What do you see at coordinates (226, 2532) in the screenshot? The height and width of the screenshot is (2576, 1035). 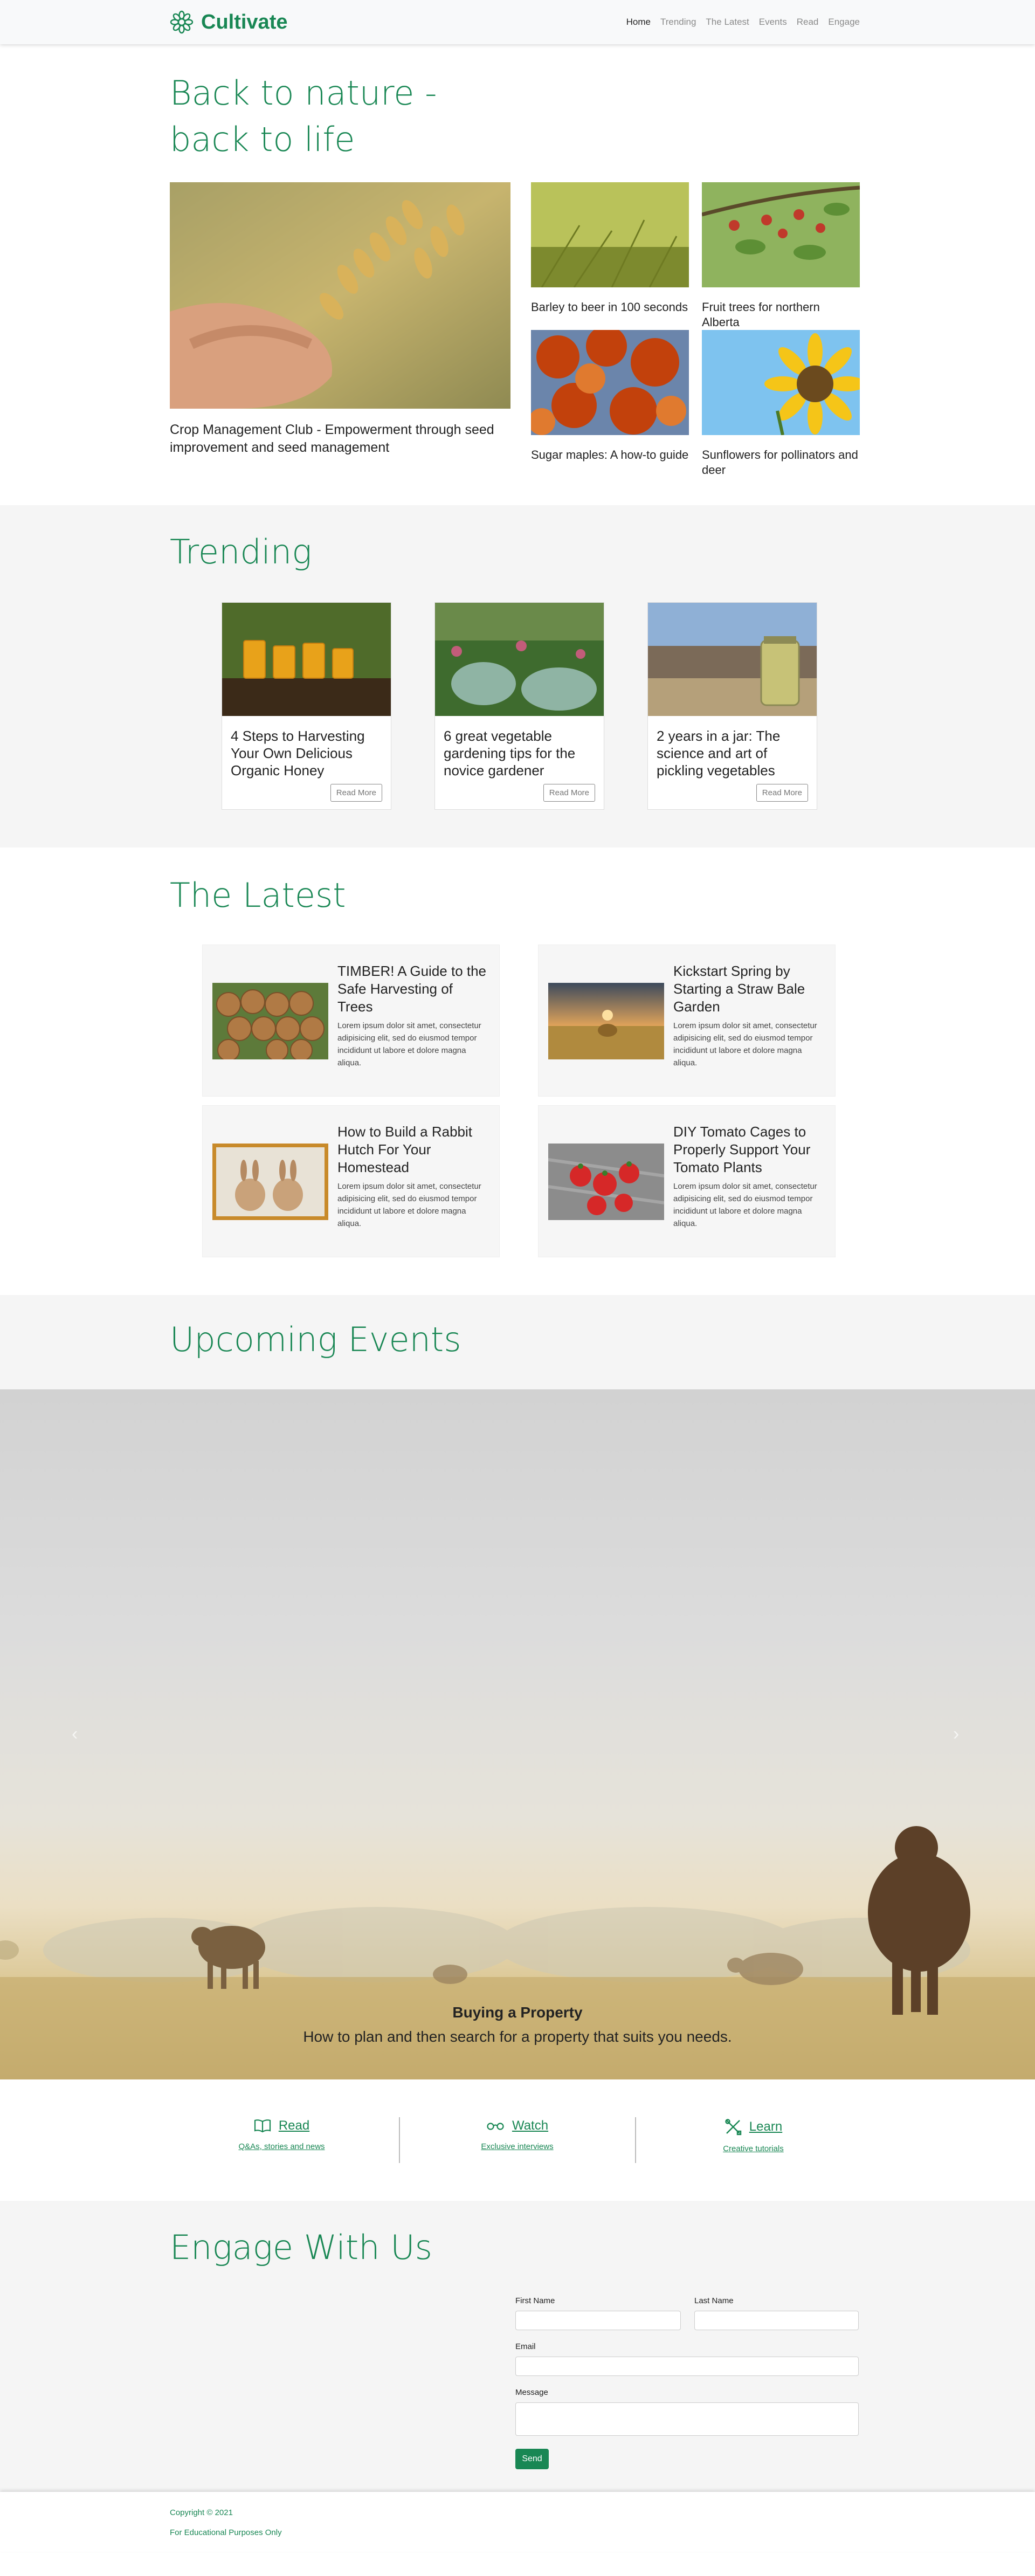 I see `footer-note: For Educational Purposes Only` at bounding box center [226, 2532].